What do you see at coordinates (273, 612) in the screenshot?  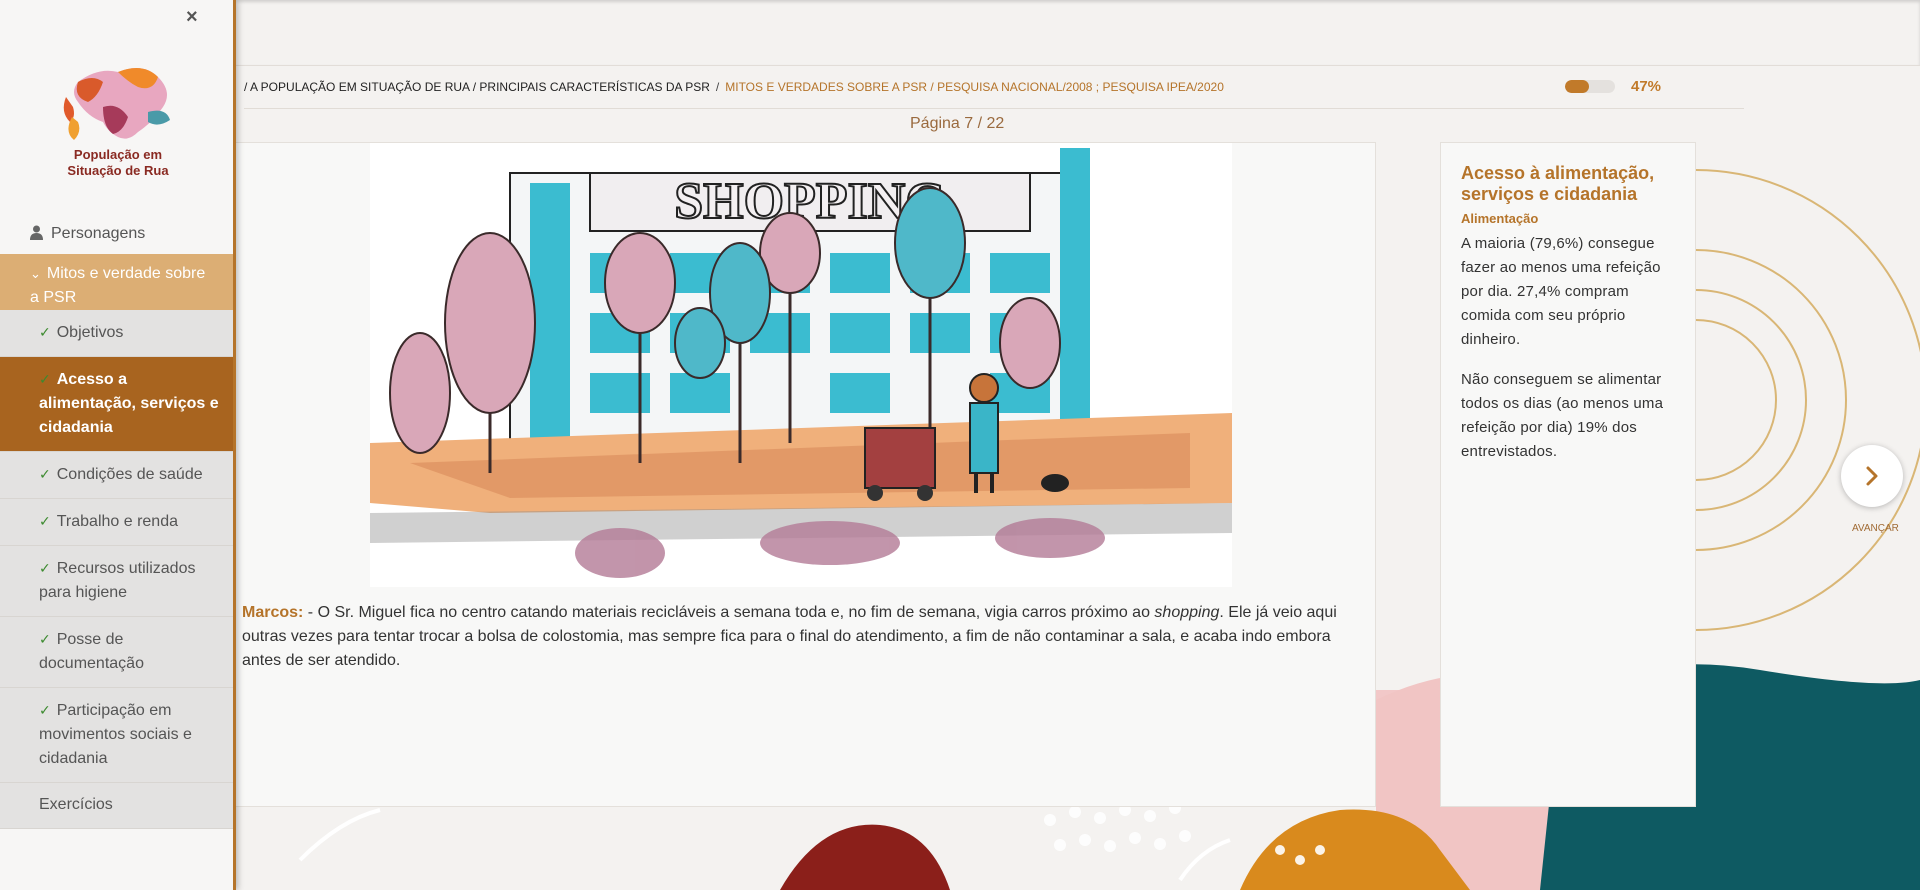 I see `dialogue-speaker: Marcos:` at bounding box center [273, 612].